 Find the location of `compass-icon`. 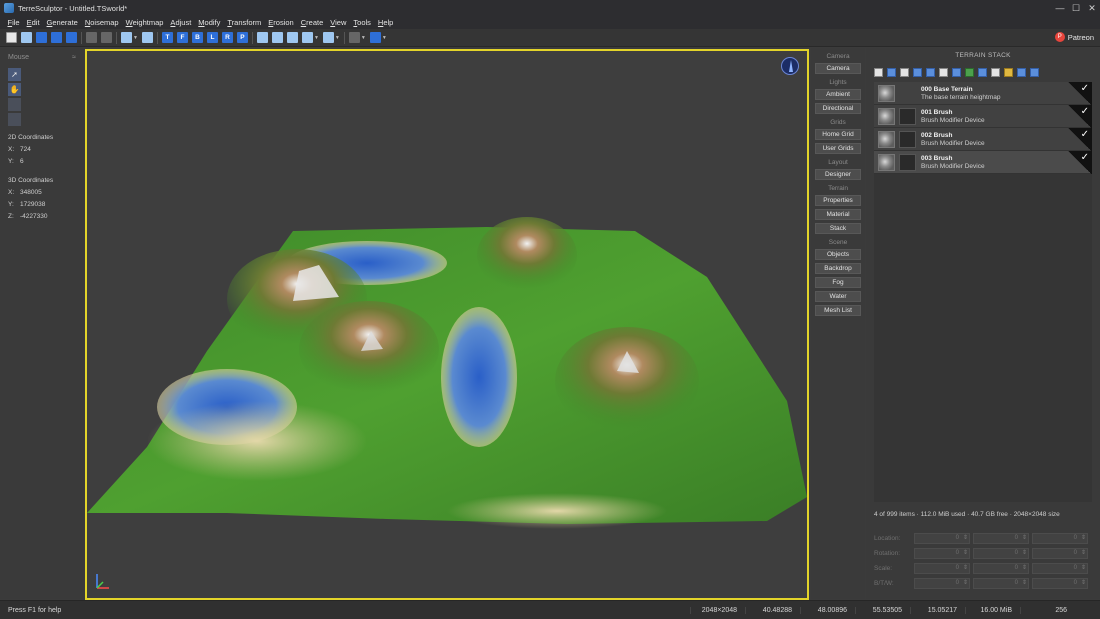

compass-icon is located at coordinates (790, 66).